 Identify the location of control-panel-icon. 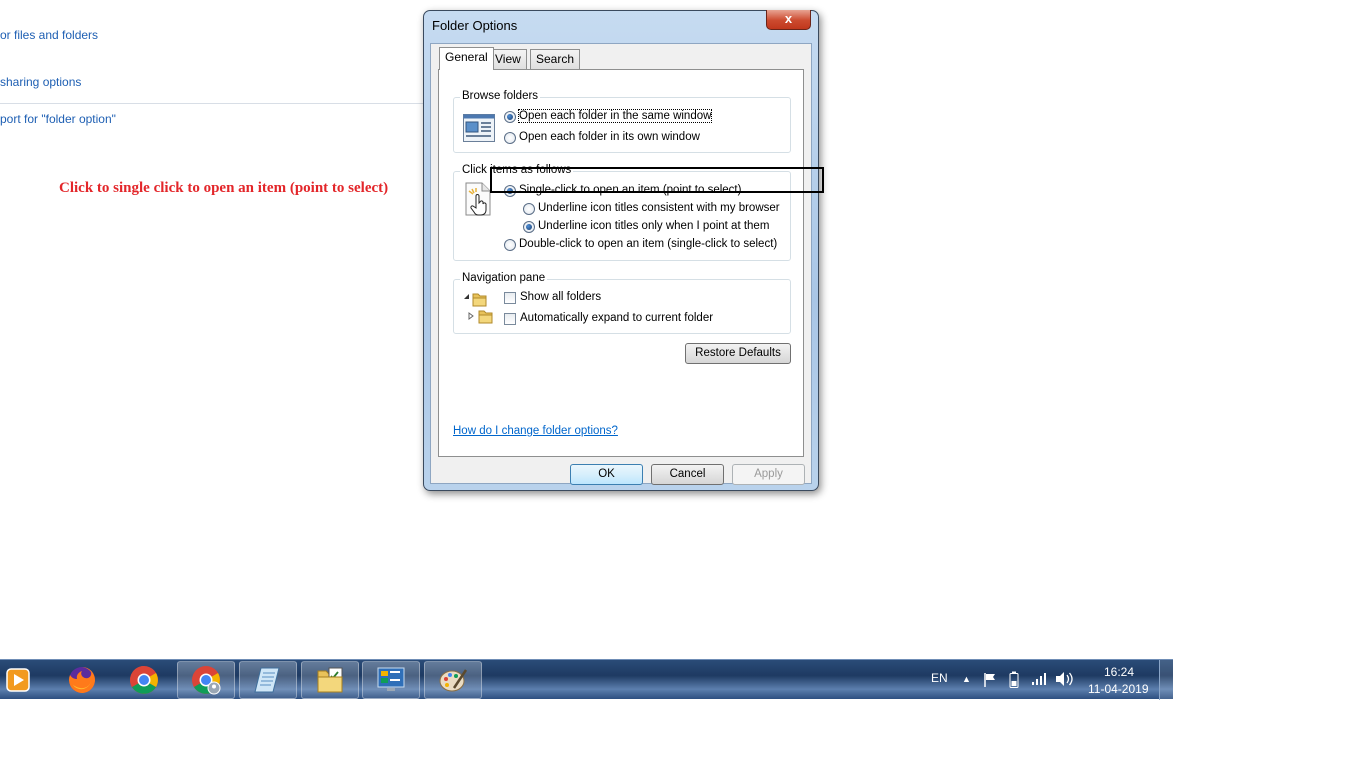
(391, 679).